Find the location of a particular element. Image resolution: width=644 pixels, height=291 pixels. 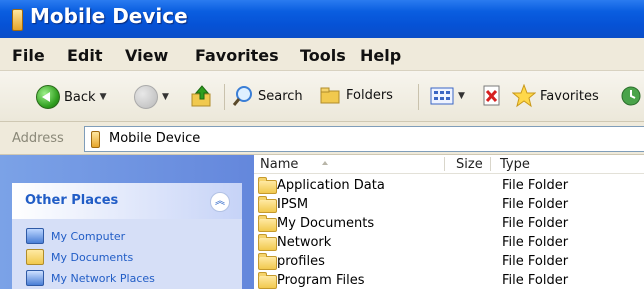

folders-button: Folders is located at coordinates (356, 95).